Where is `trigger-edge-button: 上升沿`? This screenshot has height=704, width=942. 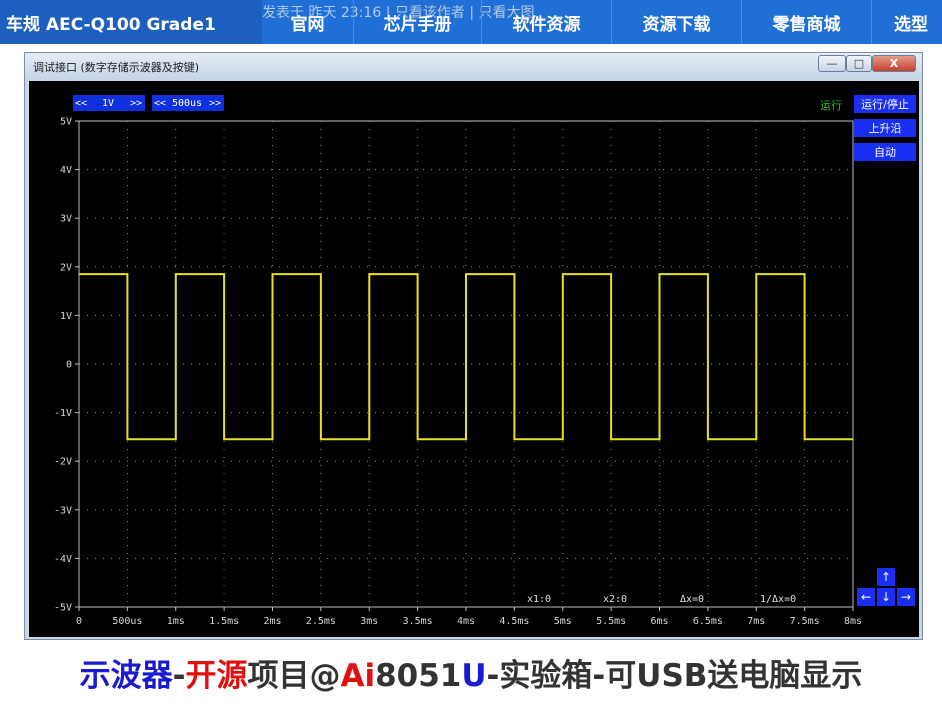
trigger-edge-button: 上升沿 is located at coordinates (885, 128).